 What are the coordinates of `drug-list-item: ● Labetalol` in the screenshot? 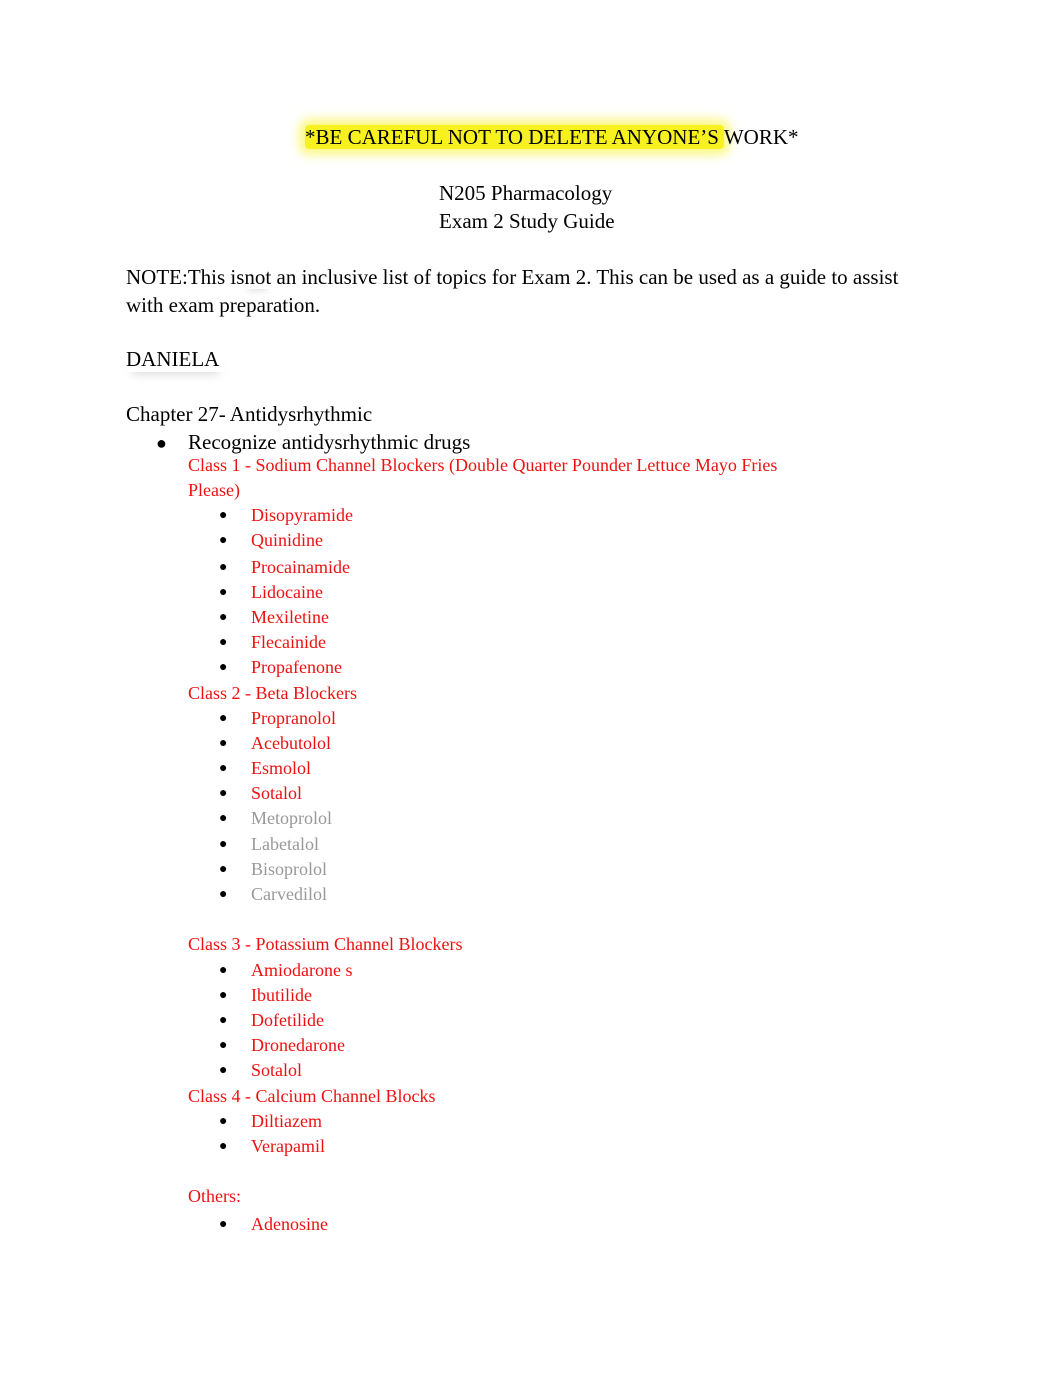 It's located at (269, 844).